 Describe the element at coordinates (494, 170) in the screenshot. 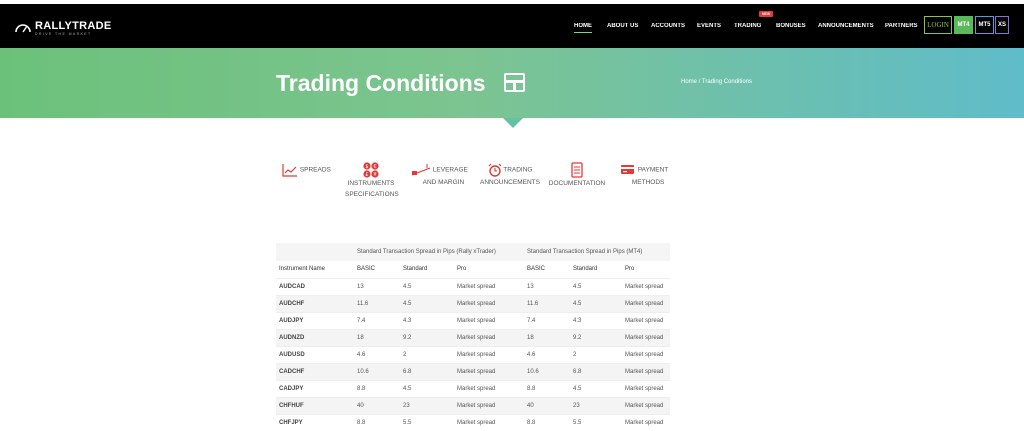

I see `alarm-clock-icon` at that location.